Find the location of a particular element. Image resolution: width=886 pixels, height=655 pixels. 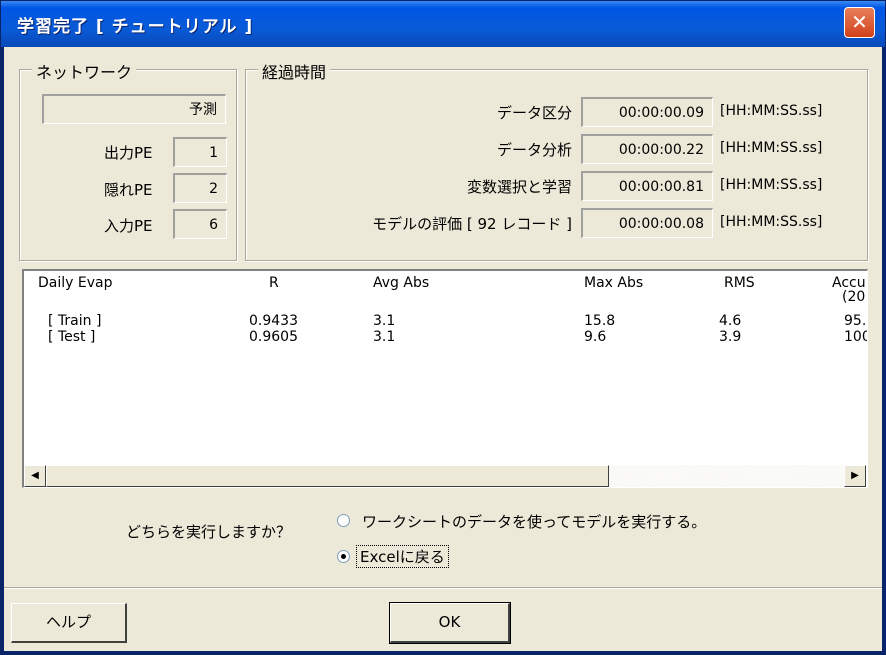

cell-value: 95. is located at coordinates (855, 321).